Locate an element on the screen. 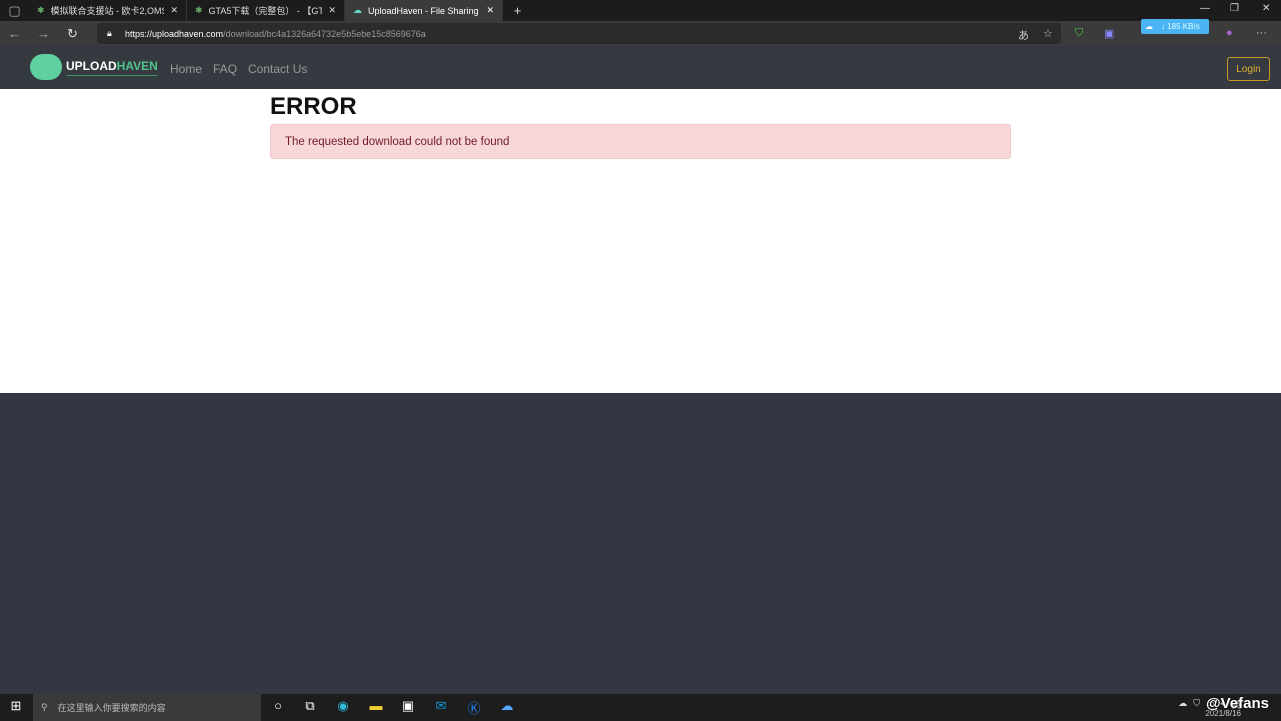 The height and width of the screenshot is (721, 1281). tab: ✱模拟联合支援站 - 欧卡2,OMSI,m✕ is located at coordinates (108, 10).